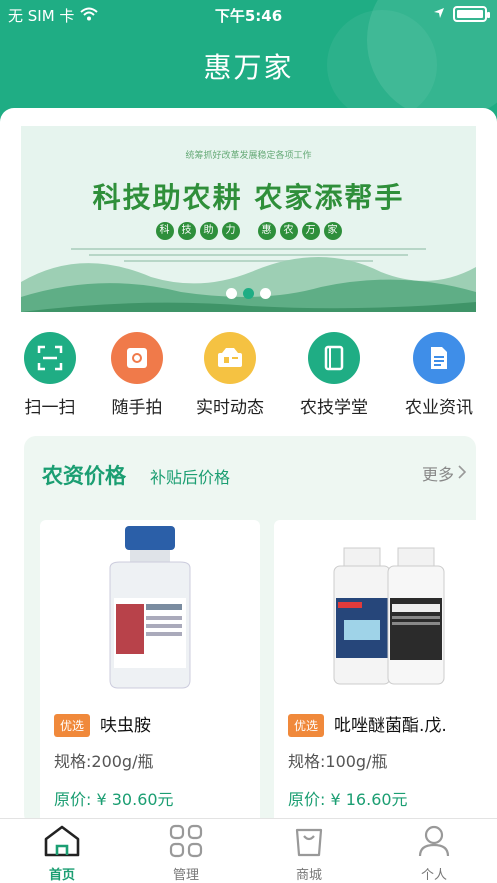  What do you see at coordinates (125, 726) in the screenshot?
I see `product-name: 呋虫胺` at bounding box center [125, 726].